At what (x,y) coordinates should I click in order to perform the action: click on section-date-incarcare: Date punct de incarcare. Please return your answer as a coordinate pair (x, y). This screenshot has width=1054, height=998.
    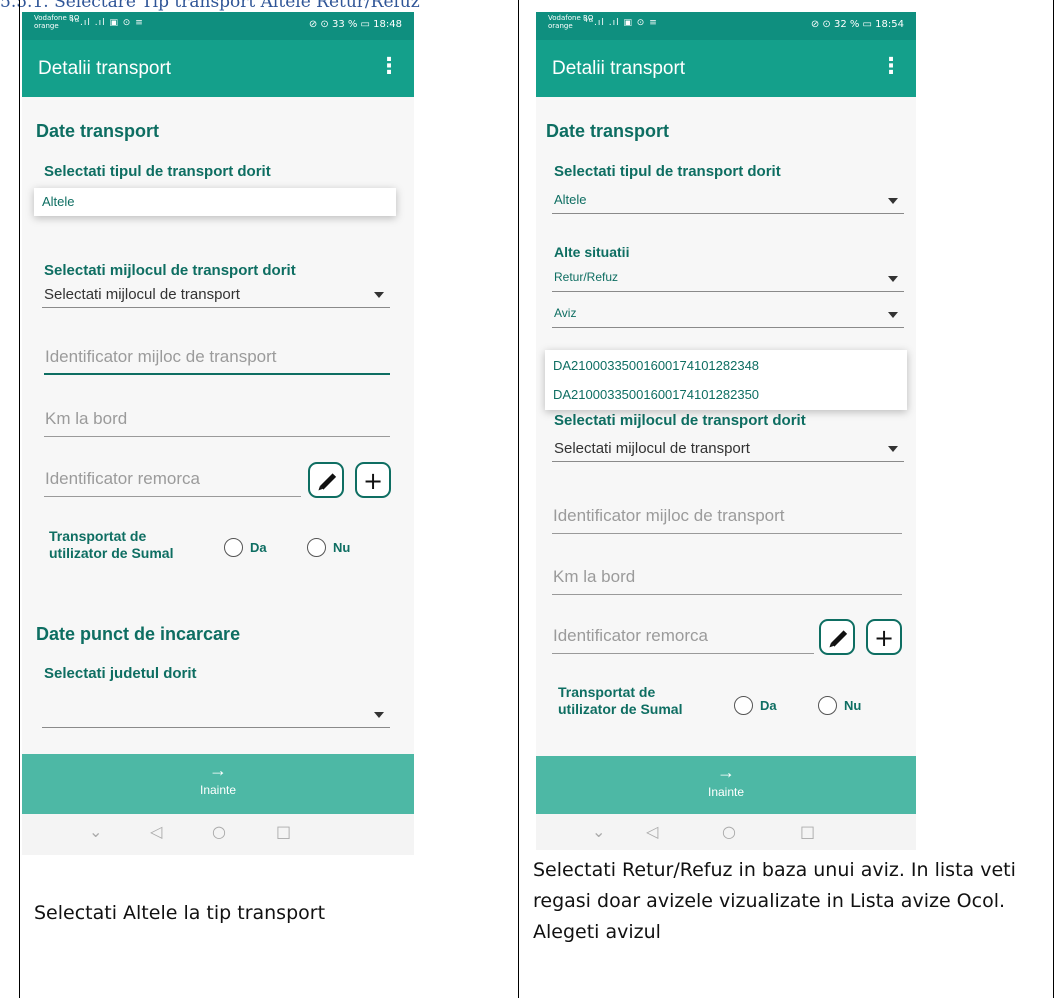
    Looking at the image, I should click on (138, 634).